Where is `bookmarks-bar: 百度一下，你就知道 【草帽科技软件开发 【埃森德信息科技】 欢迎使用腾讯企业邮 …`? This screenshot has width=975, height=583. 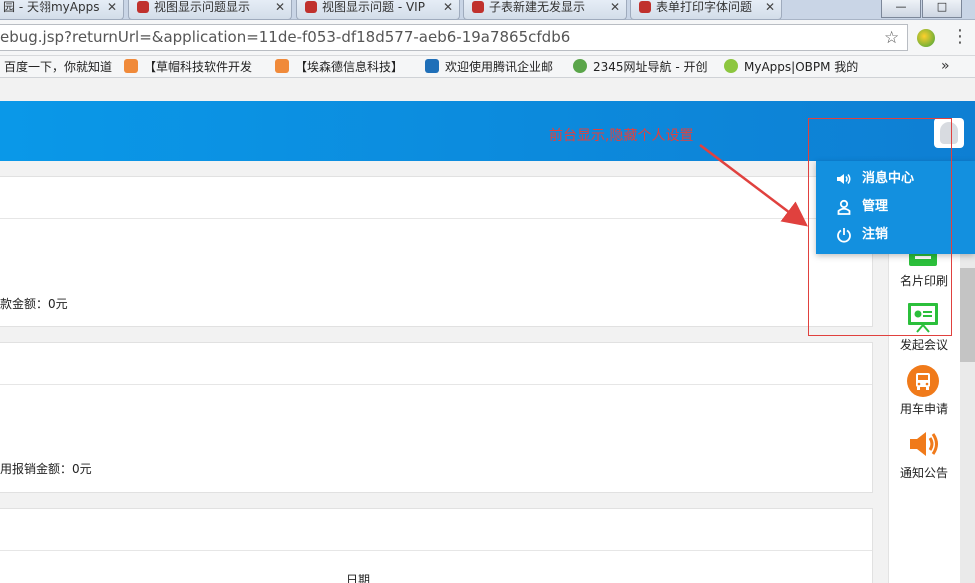
bookmarks-bar: 百度一下，你就知道 【草帽科技软件开发 【埃森德信息科技】 欢迎使用腾讯企业邮 … is located at coordinates (487, 67).